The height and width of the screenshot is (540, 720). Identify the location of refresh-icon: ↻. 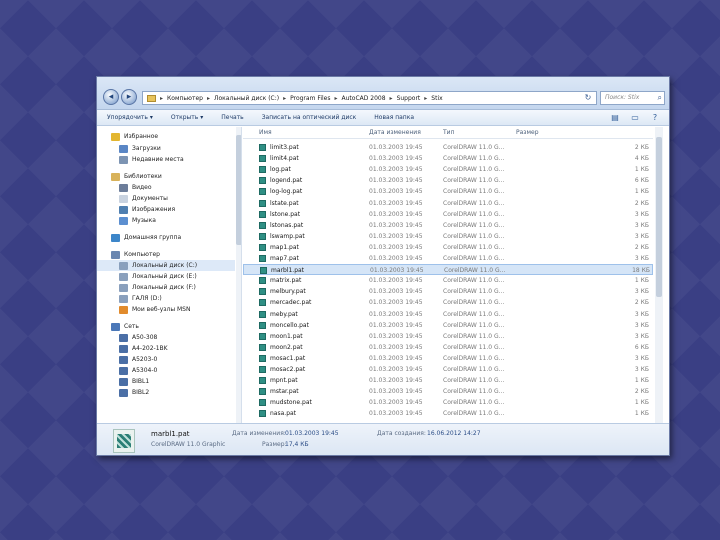
(588, 98).